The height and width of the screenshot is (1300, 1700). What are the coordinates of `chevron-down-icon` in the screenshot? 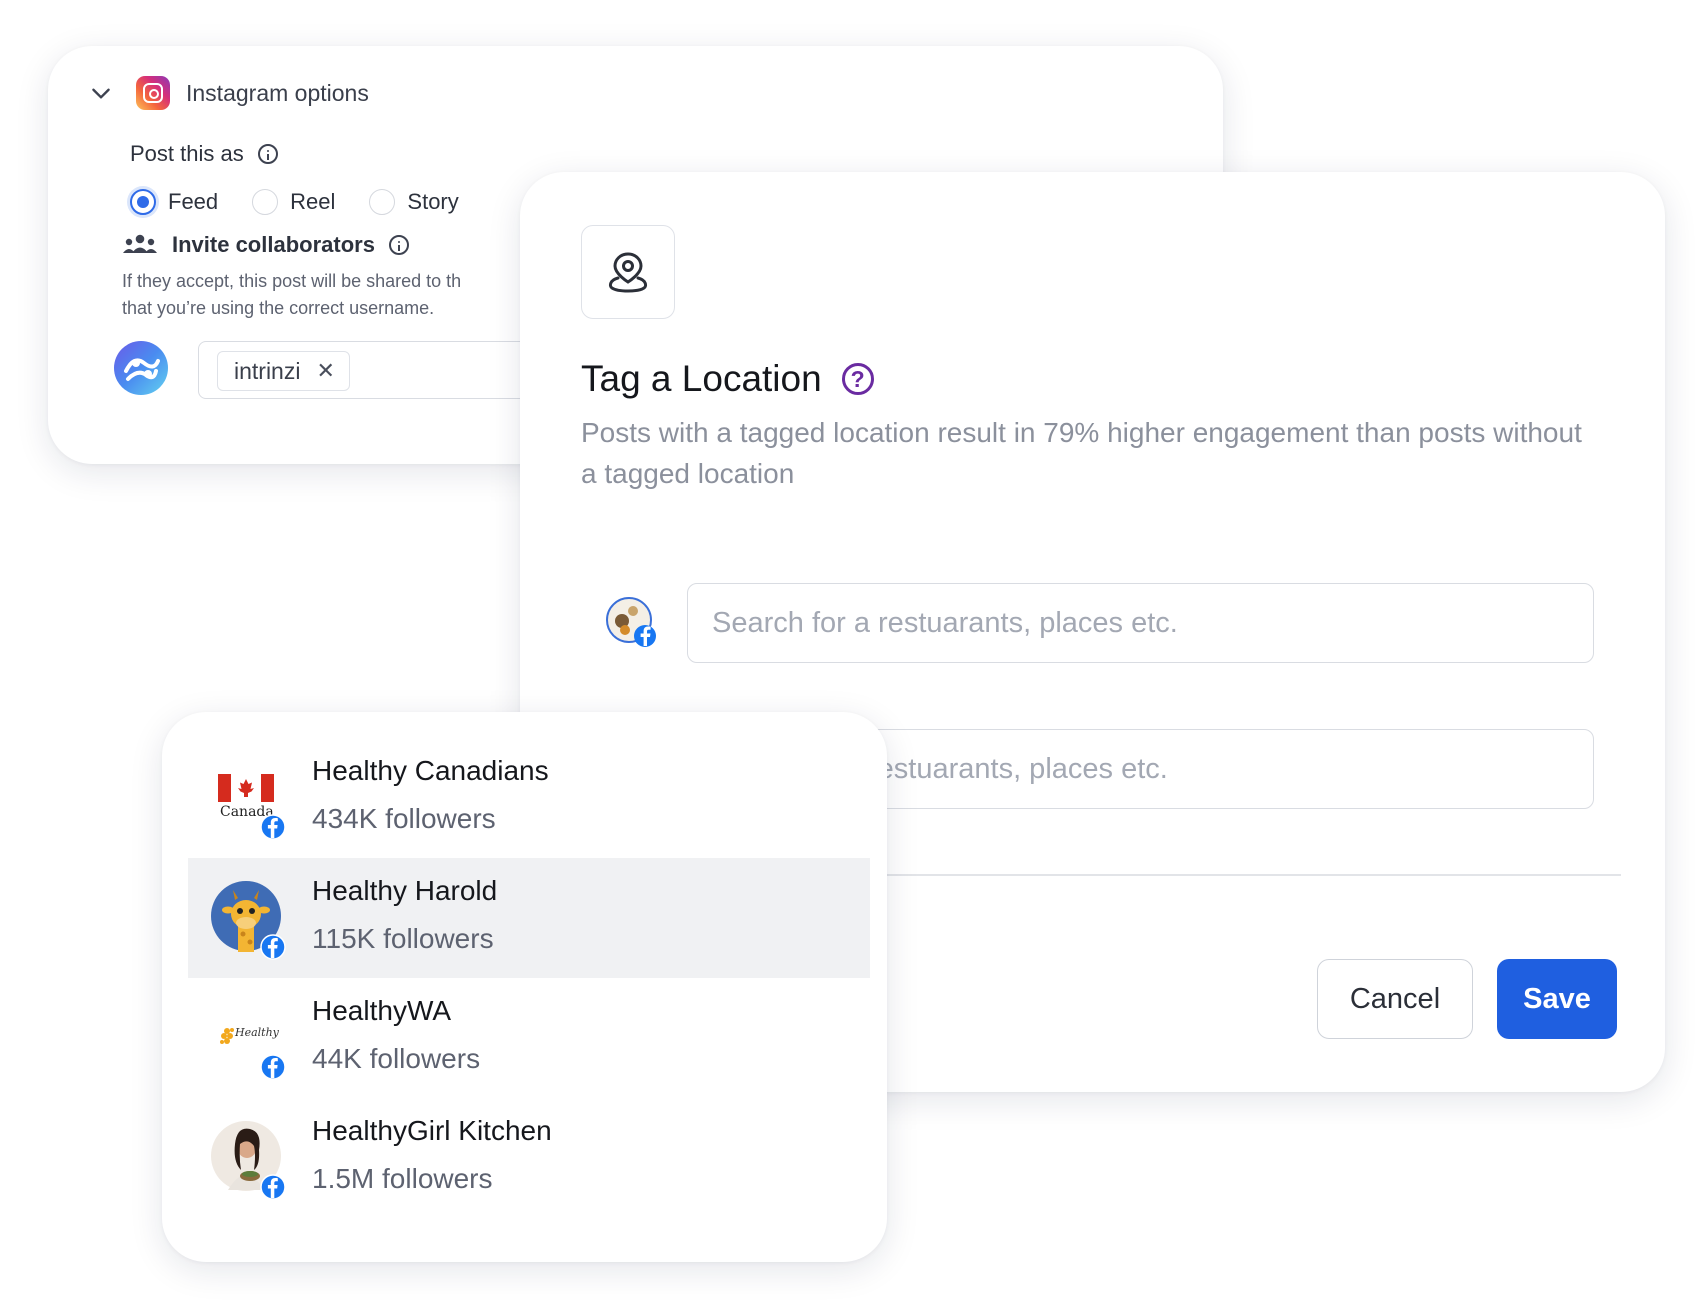 It's located at (101, 93).